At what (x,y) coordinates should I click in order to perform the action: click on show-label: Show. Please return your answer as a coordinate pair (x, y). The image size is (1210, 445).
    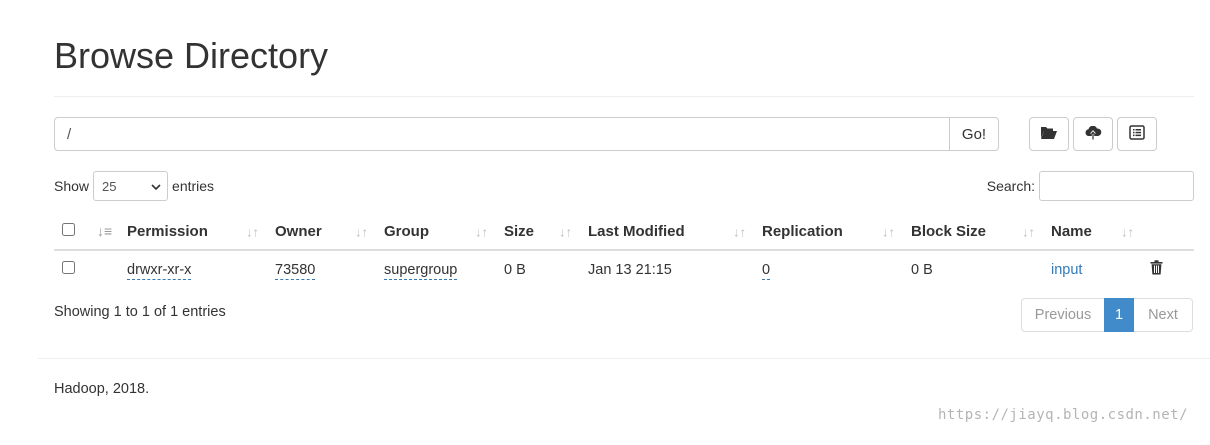
    Looking at the image, I should click on (72, 186).